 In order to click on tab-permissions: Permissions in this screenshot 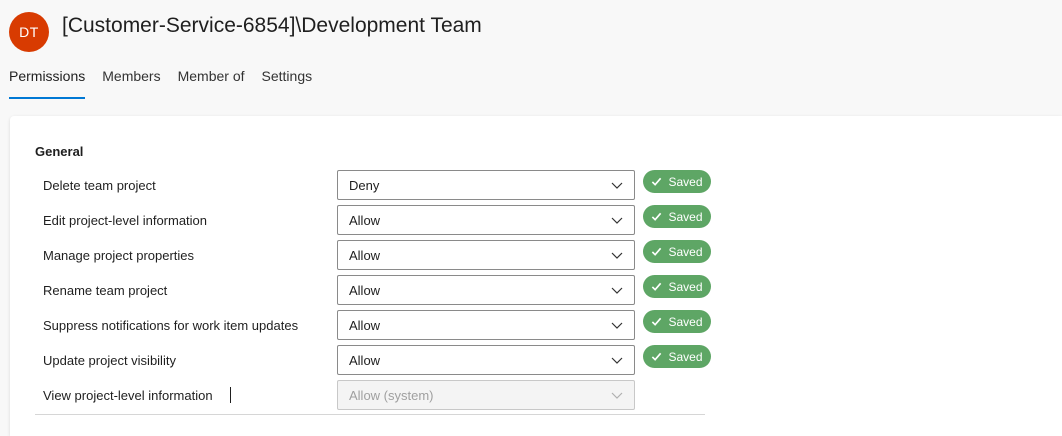, I will do `click(47, 82)`.